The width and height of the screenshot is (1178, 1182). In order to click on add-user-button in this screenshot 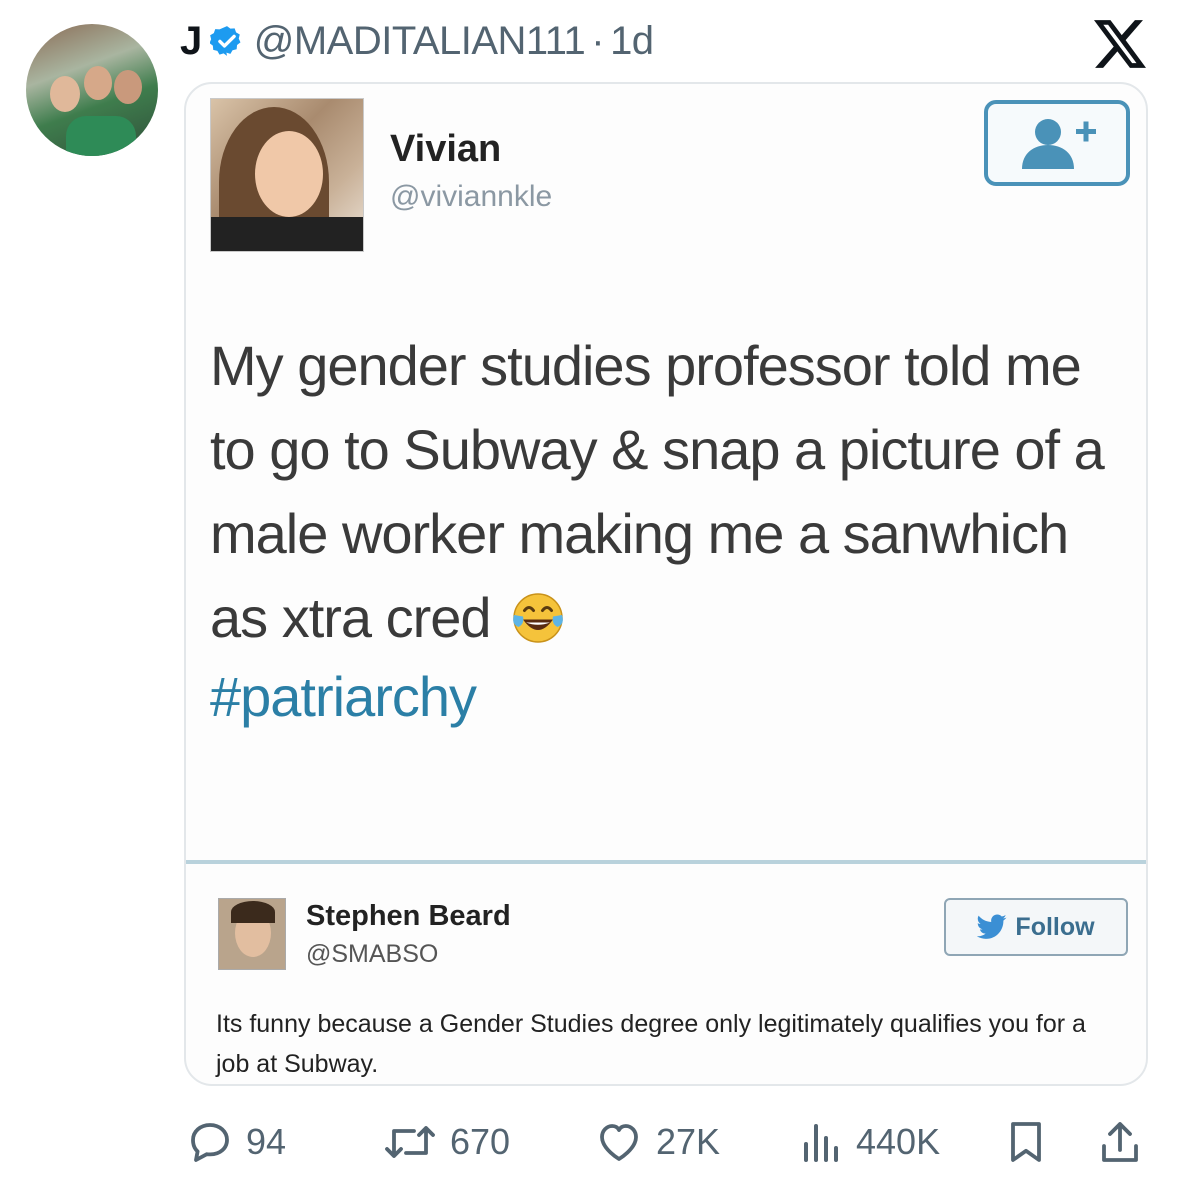, I will do `click(1057, 143)`.